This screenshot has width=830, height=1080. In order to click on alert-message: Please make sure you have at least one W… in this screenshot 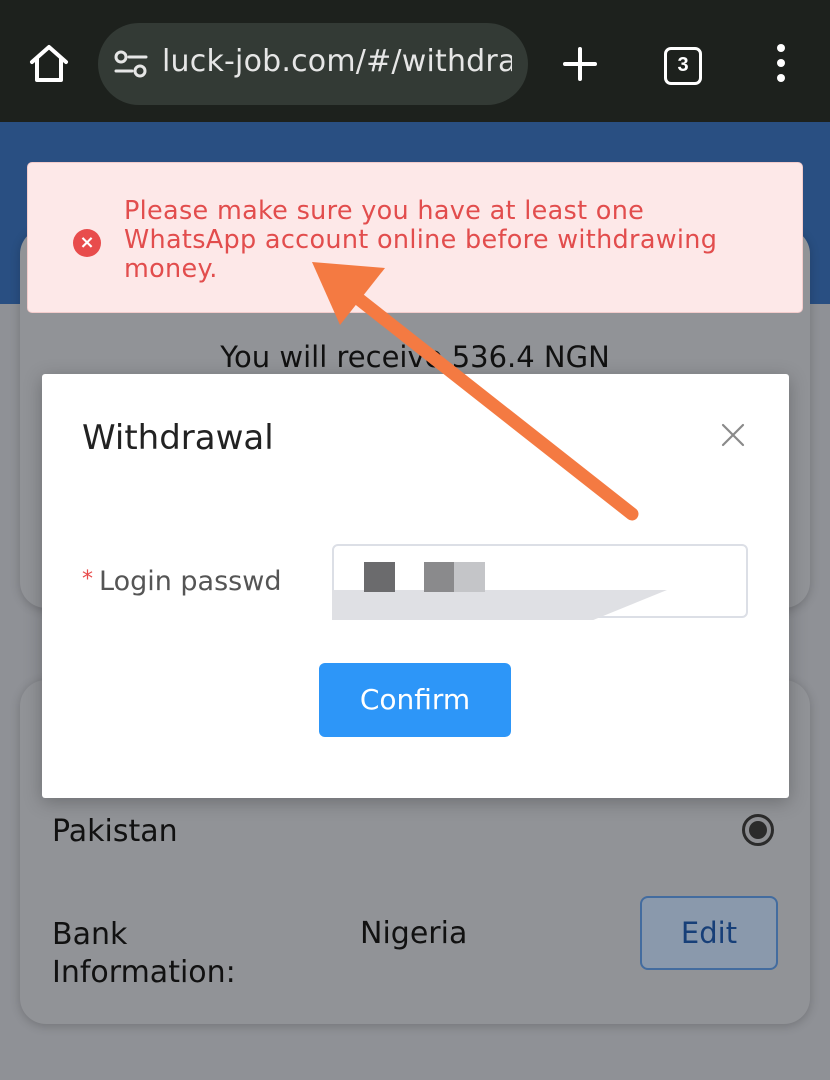, I will do `click(421, 240)`.